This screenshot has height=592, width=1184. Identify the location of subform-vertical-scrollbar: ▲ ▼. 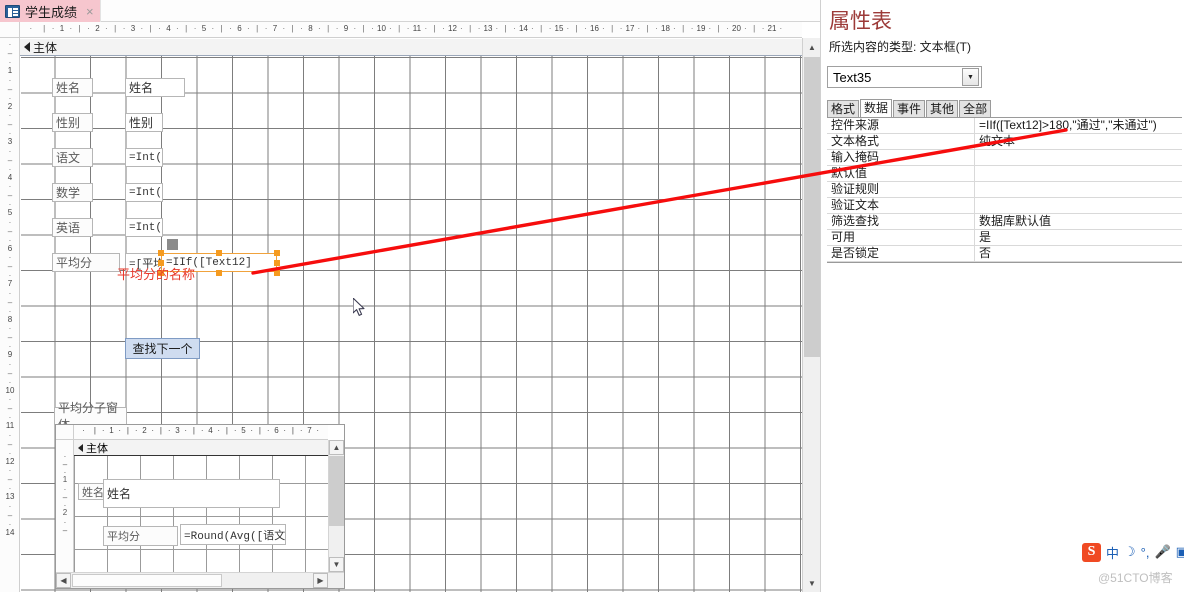
(336, 506).